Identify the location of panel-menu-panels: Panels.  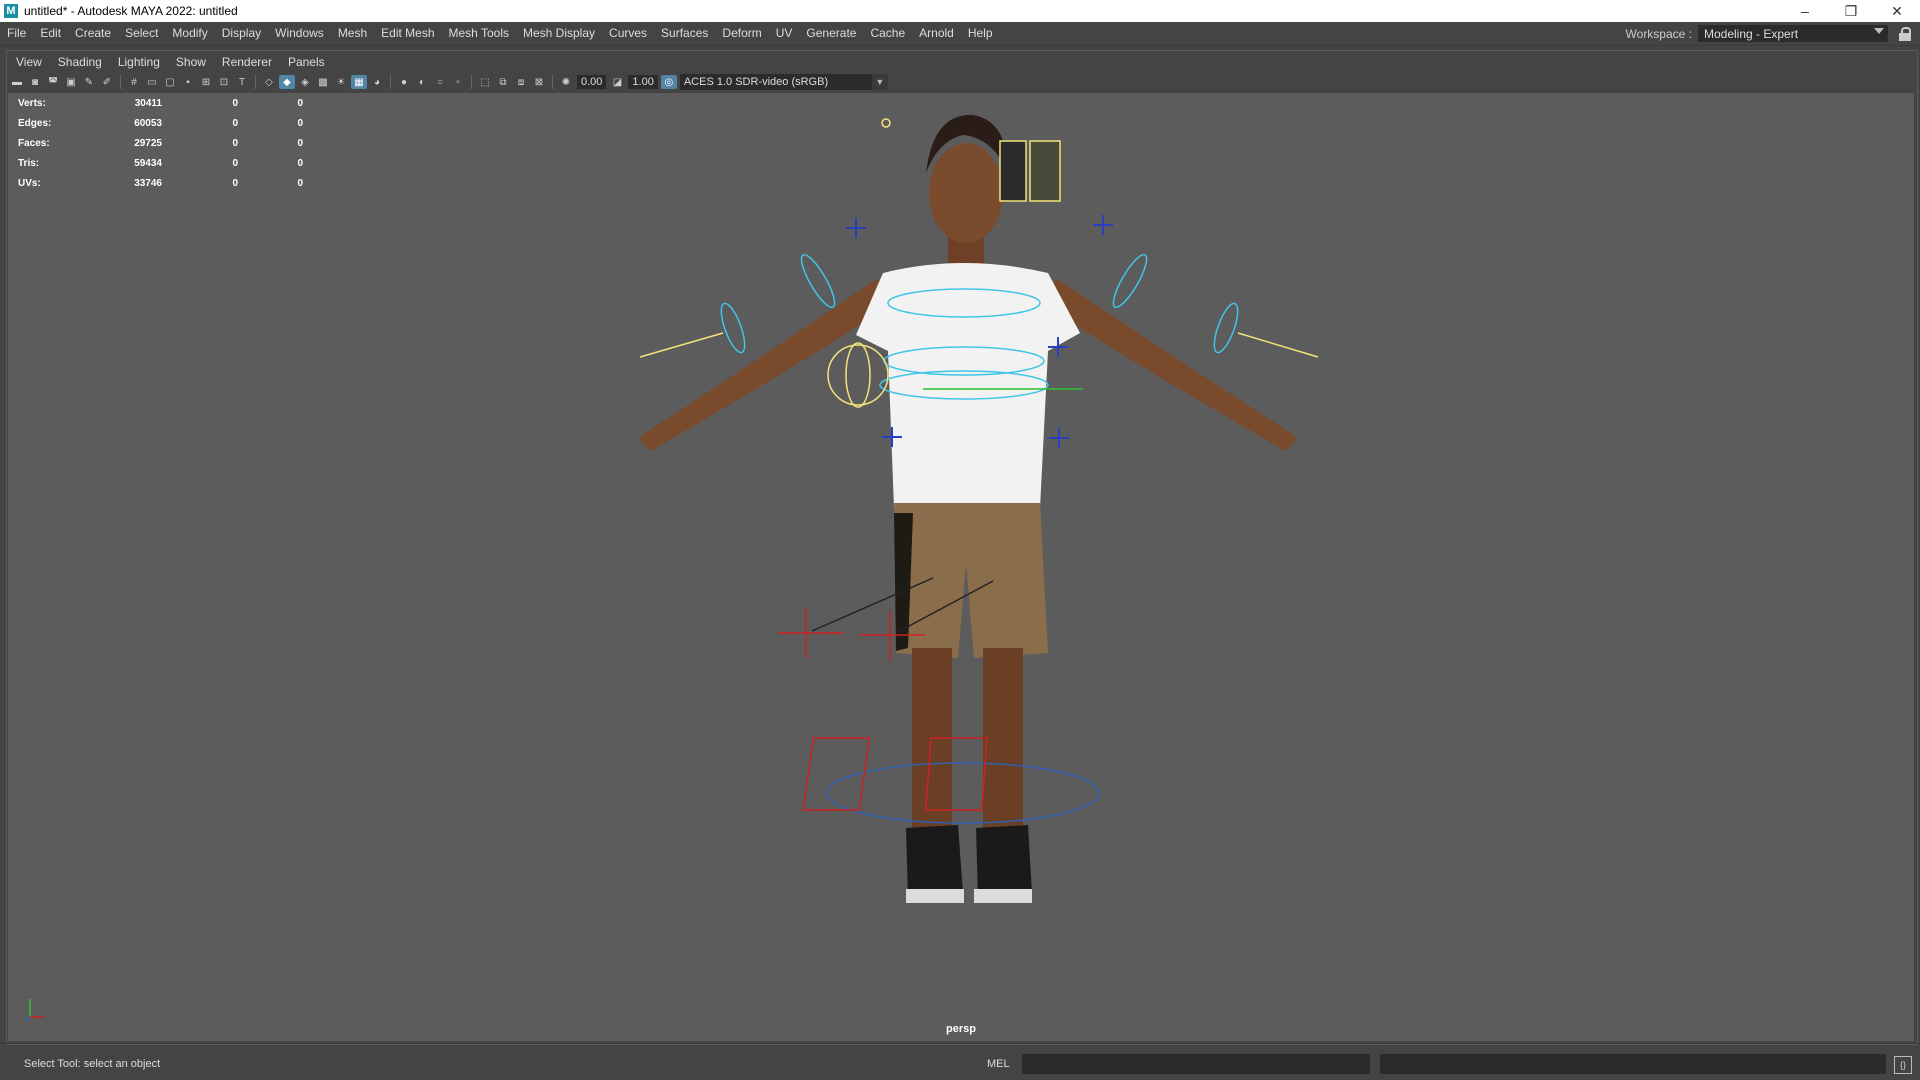
(306, 62).